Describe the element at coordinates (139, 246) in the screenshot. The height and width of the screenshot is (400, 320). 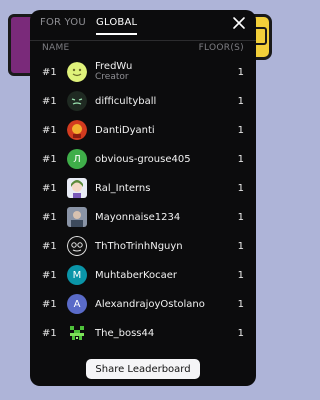
I see `username: ThThoTrinhNguyn` at that location.